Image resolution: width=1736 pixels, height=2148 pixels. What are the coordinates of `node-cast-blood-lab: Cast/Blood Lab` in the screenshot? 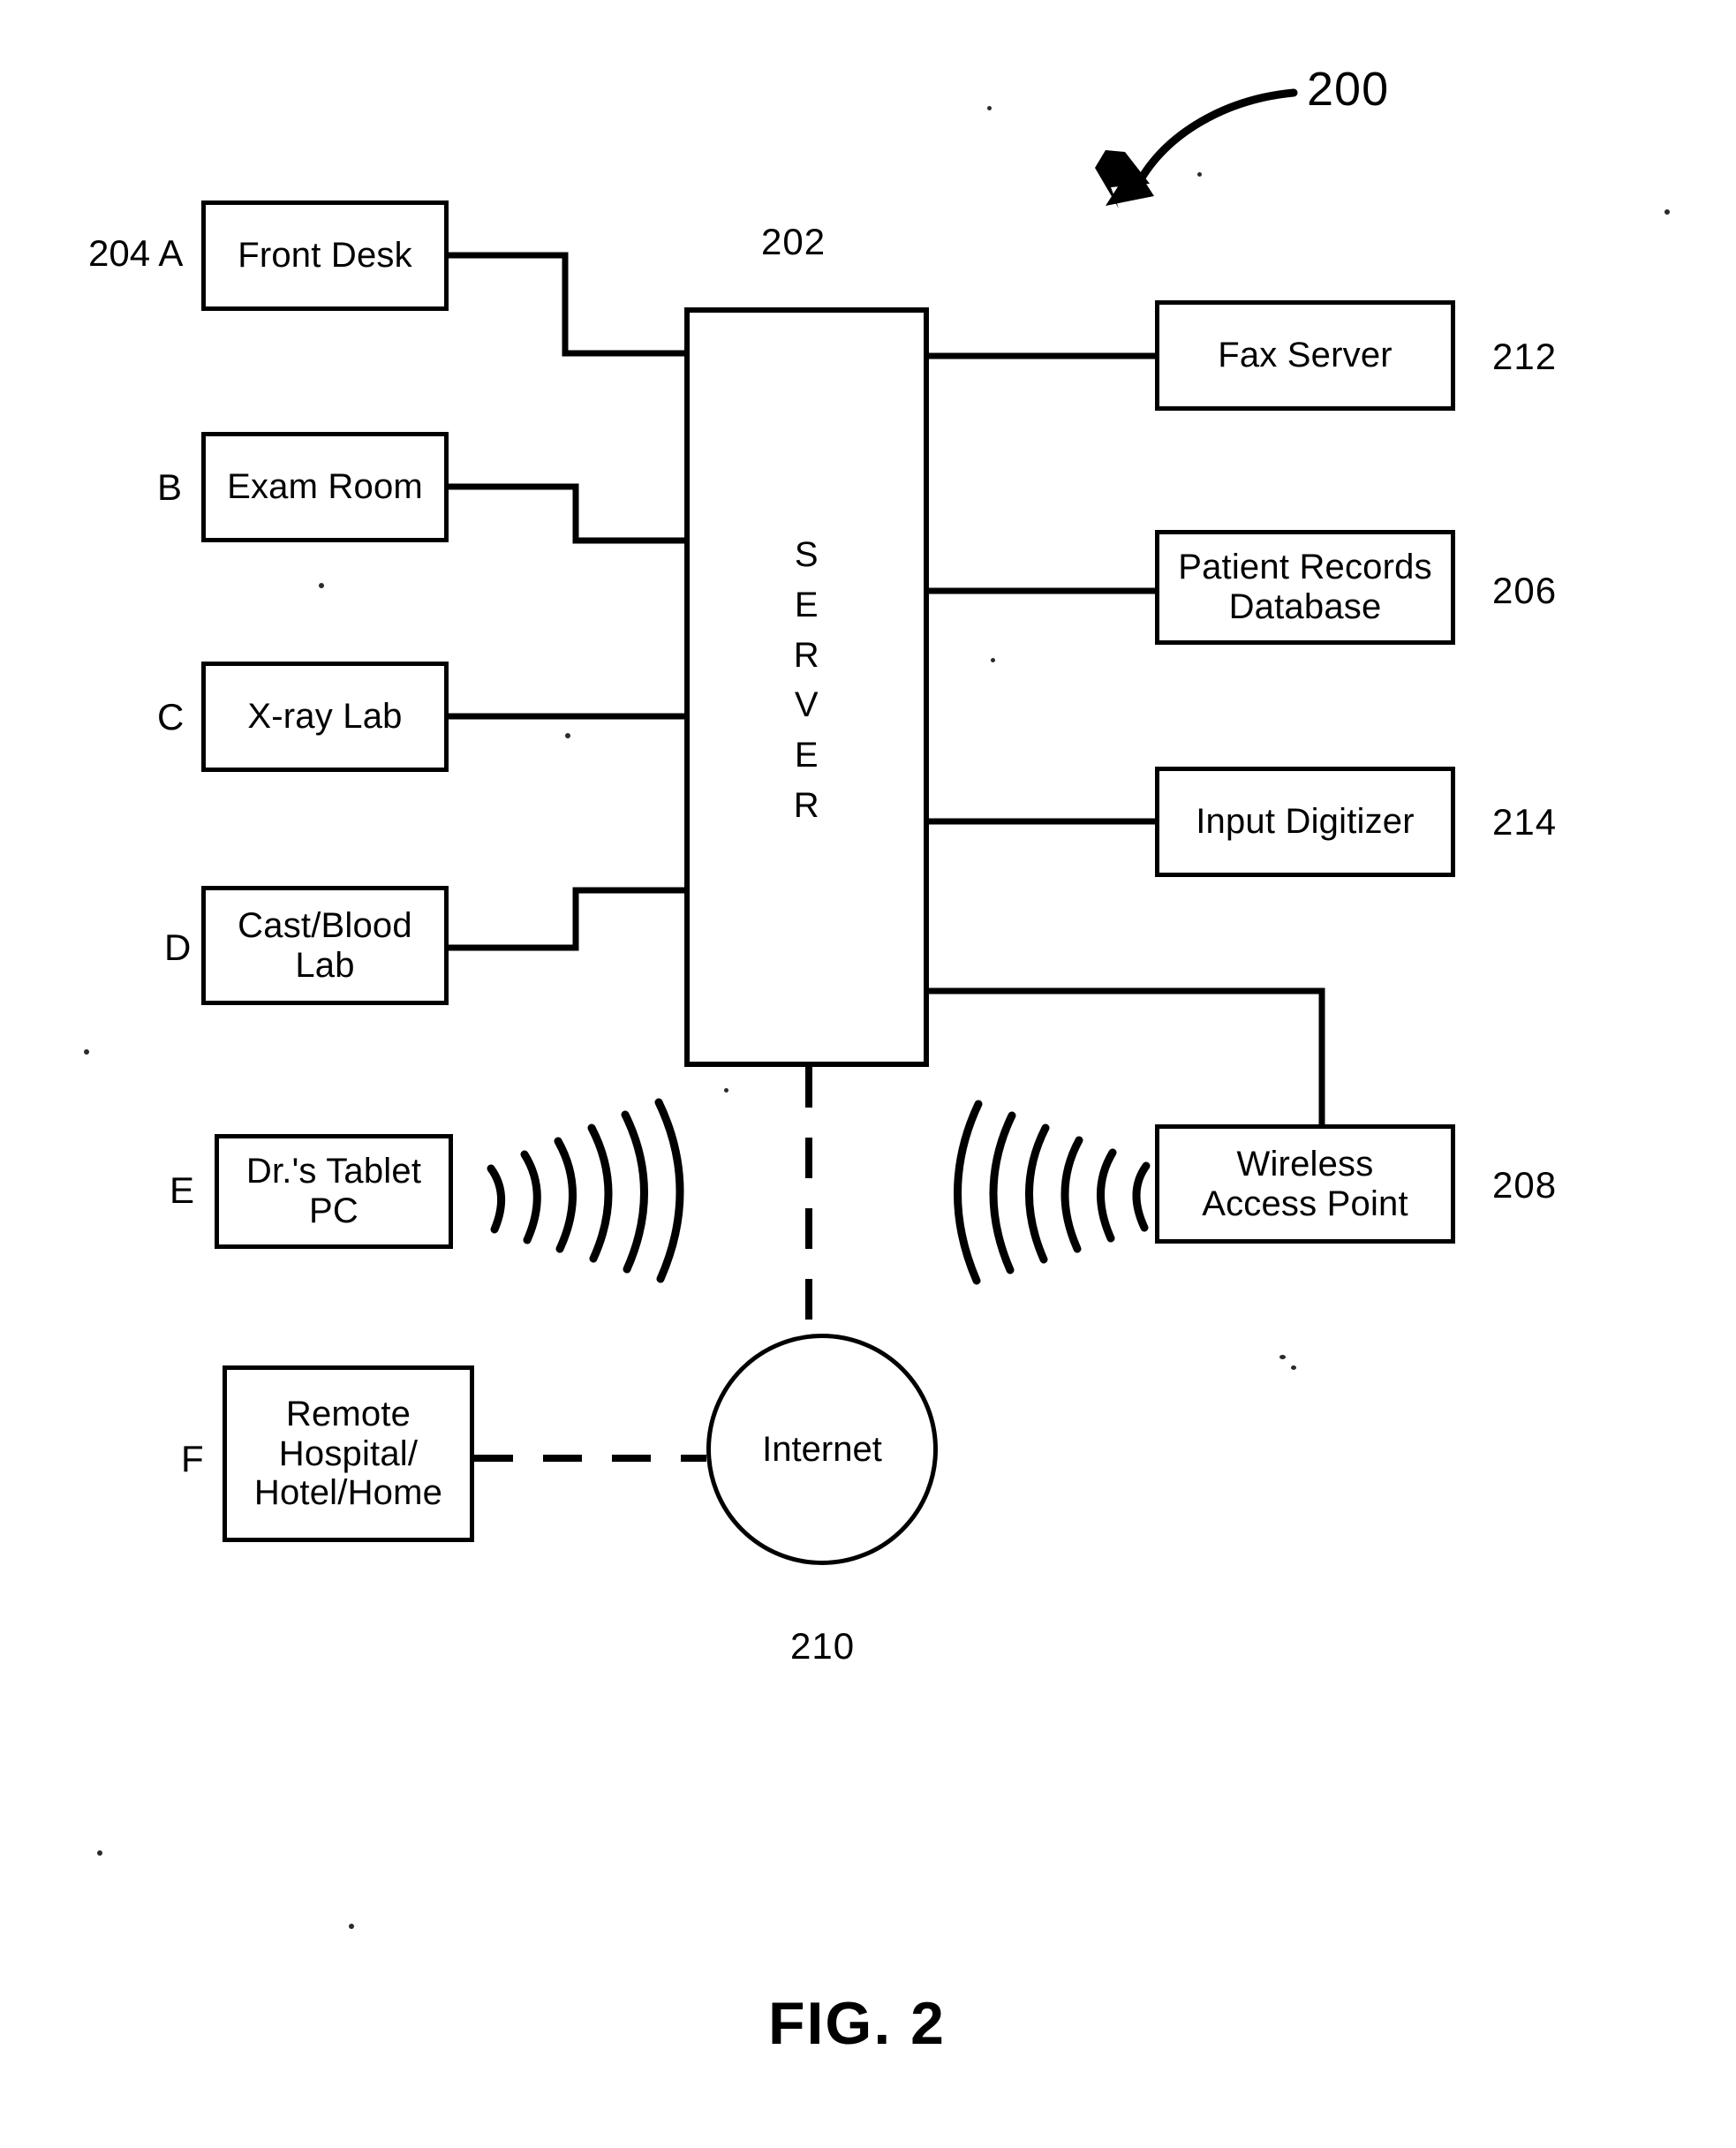 It's located at (325, 945).